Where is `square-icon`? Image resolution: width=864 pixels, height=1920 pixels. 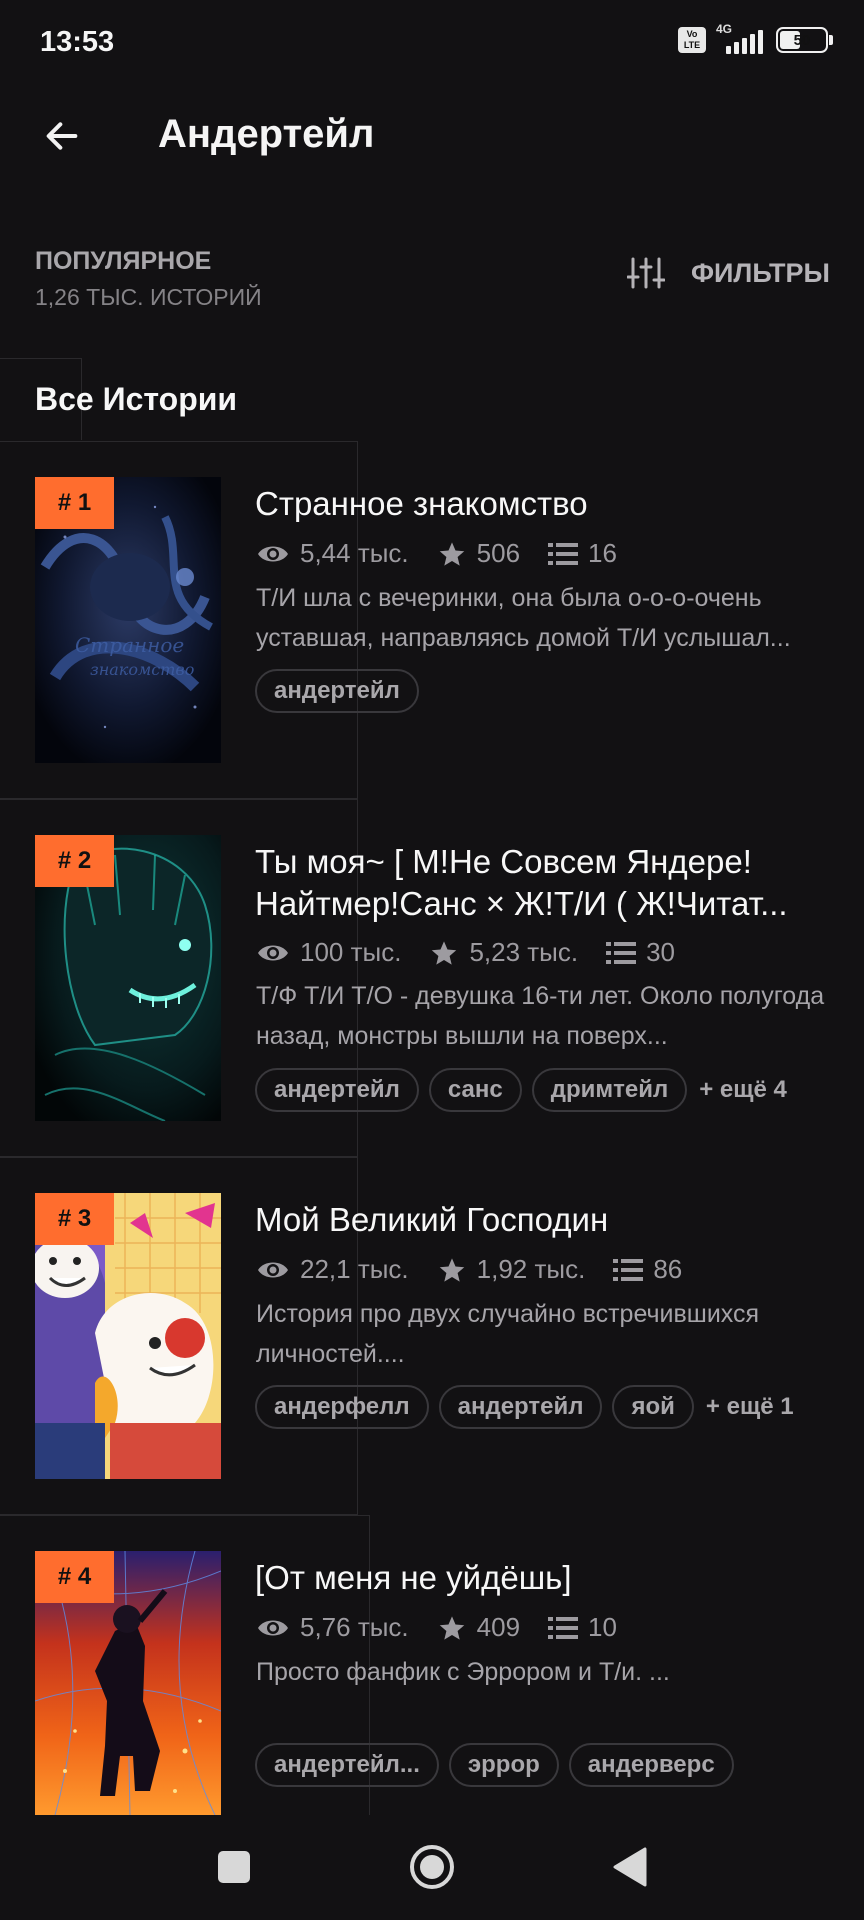
square-icon is located at coordinates (234, 1867).